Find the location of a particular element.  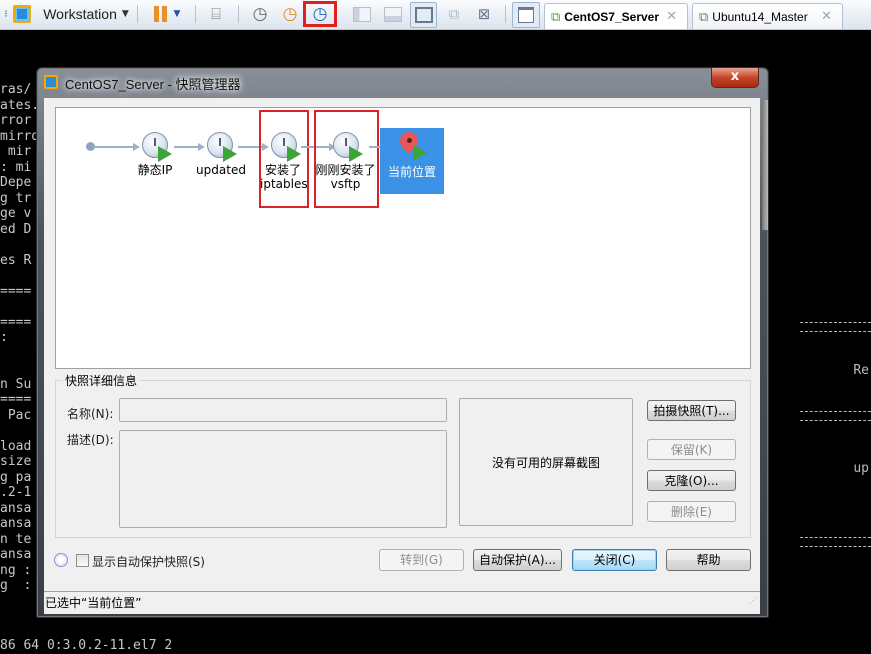

keep-button: 保留(K) is located at coordinates (691, 449).